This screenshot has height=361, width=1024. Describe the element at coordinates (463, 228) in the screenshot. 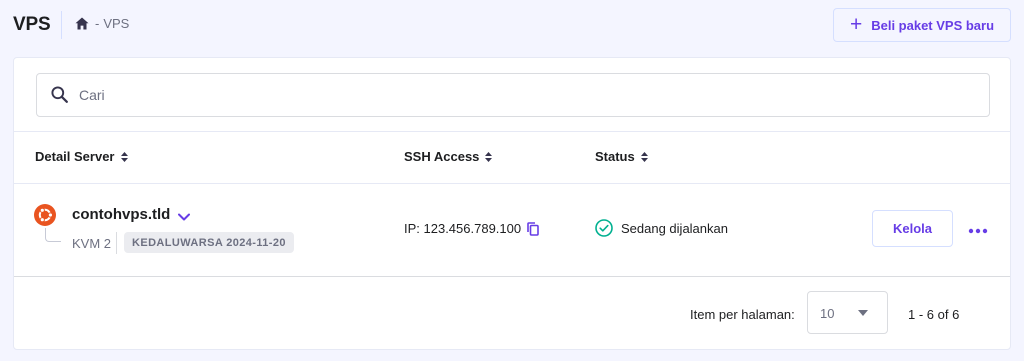

I see `ip-address: IP: 123.456.789.100` at that location.